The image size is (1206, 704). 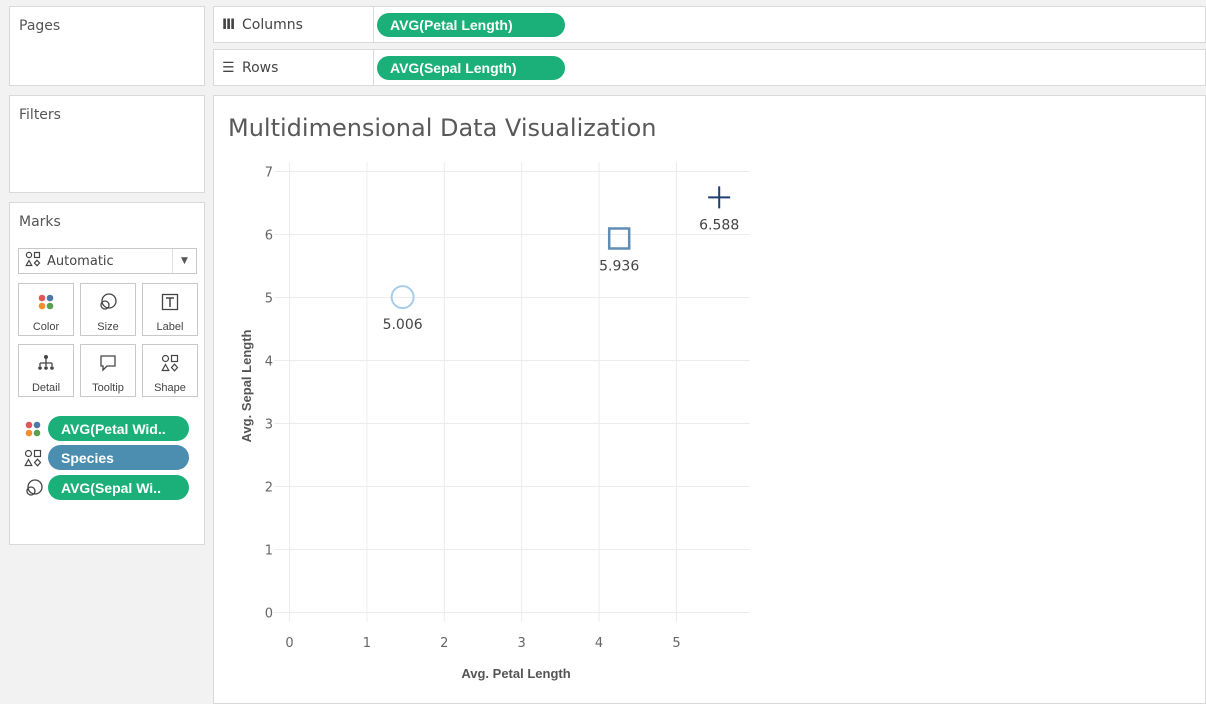 What do you see at coordinates (444, 643) in the screenshot?
I see `x-tick-label: 2` at bounding box center [444, 643].